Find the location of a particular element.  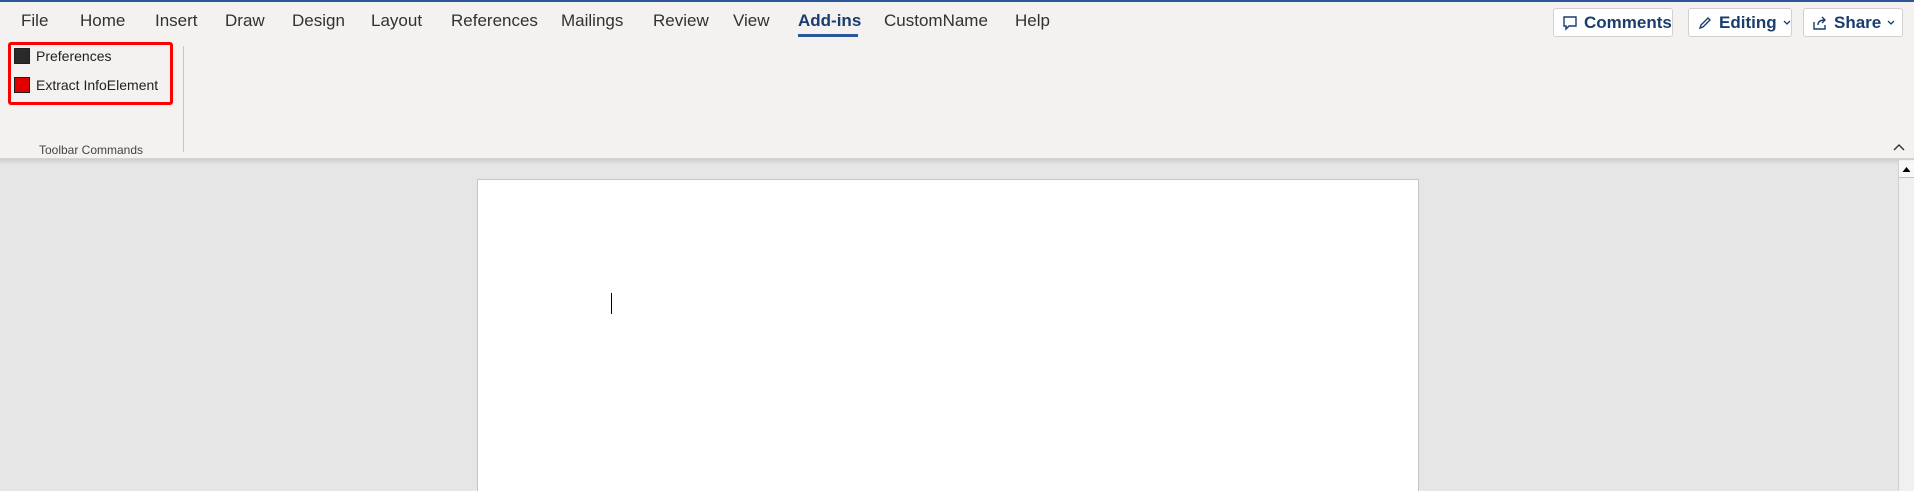

editing-mode-button: Editing is located at coordinates (1740, 22).